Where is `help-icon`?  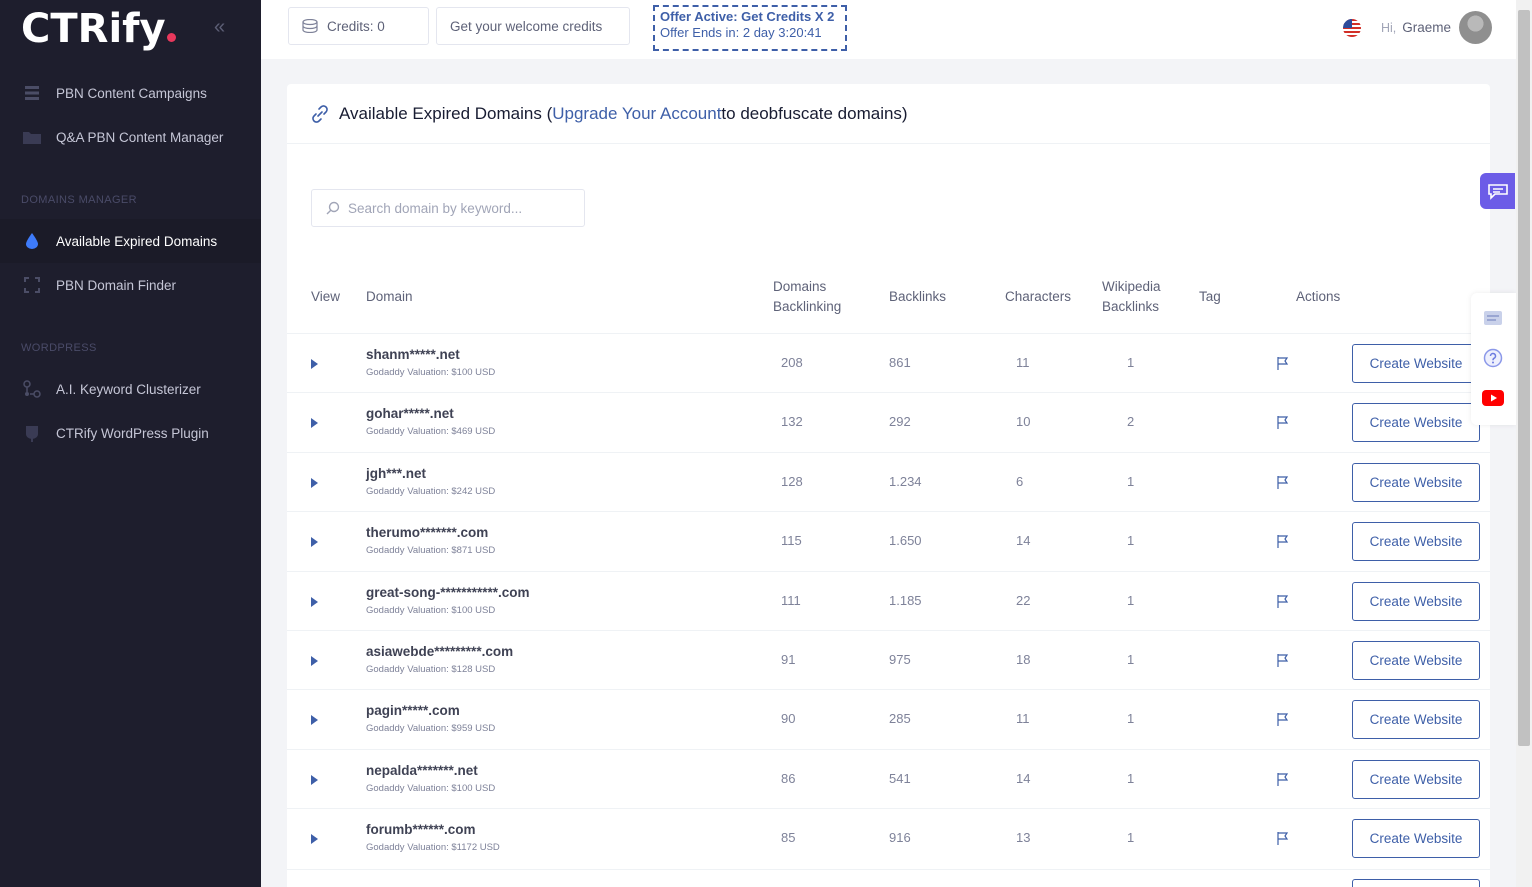 help-icon is located at coordinates (1493, 358).